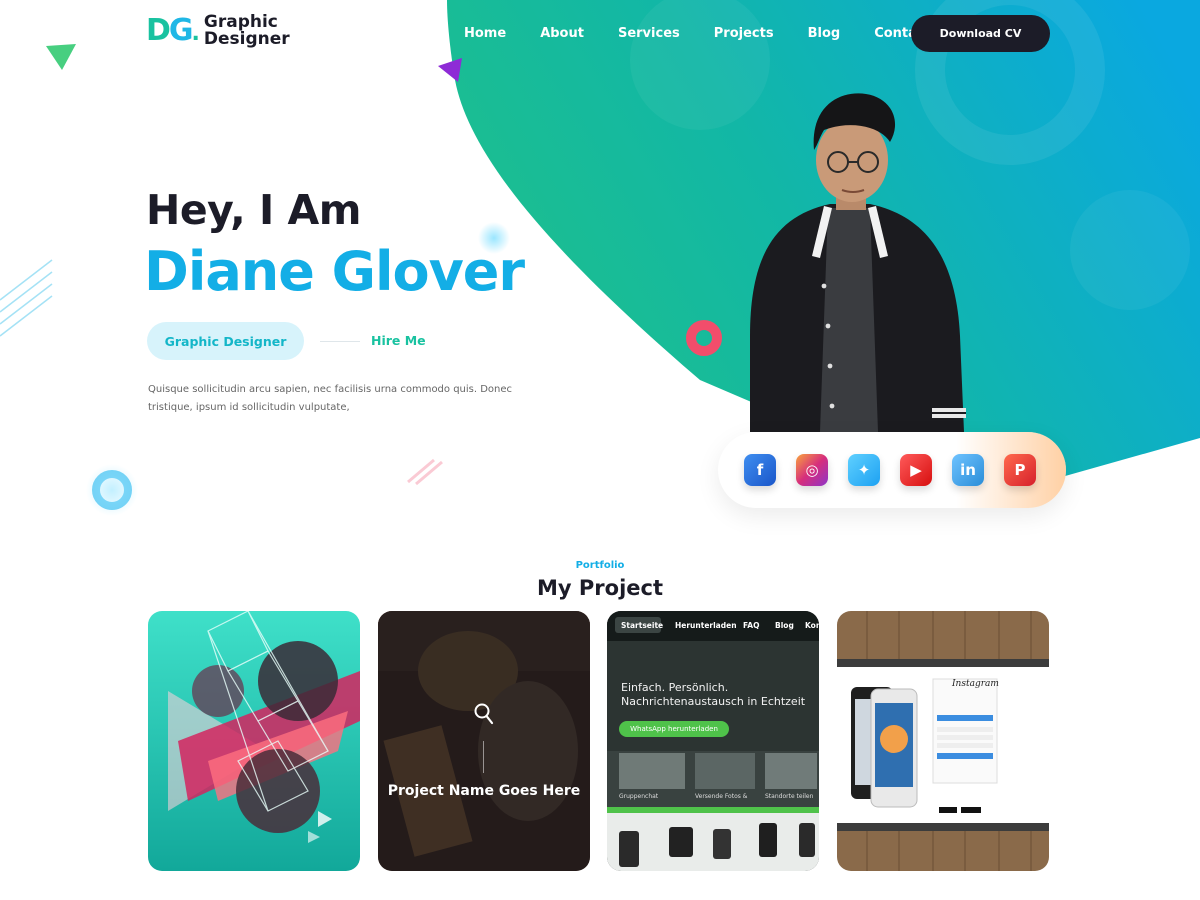 The image size is (1200, 900). Describe the element at coordinates (858, 262) in the screenshot. I see `profile-photo` at that location.